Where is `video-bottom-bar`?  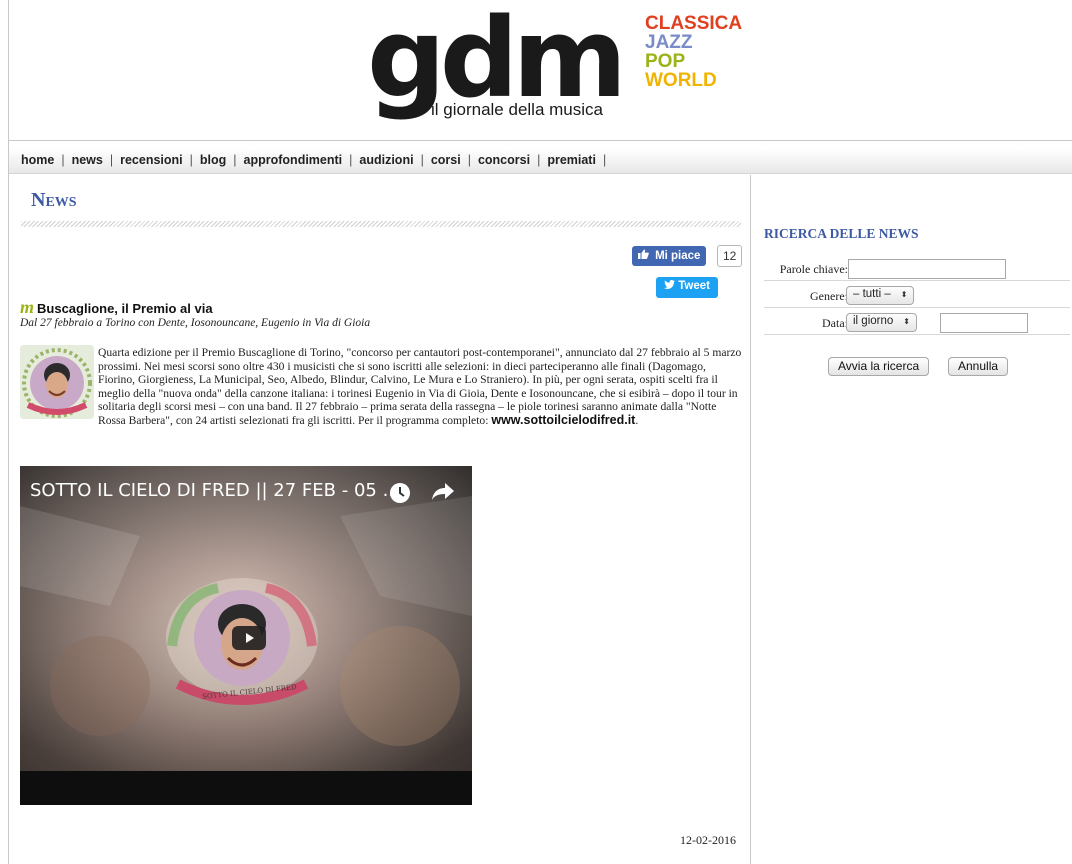 video-bottom-bar is located at coordinates (246, 788).